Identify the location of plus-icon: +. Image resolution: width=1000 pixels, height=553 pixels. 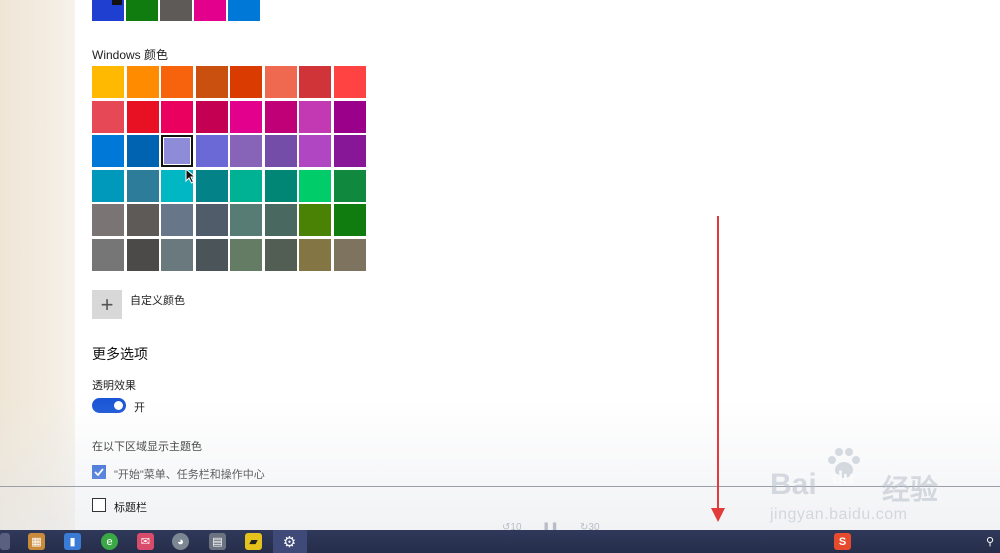
(107, 304).